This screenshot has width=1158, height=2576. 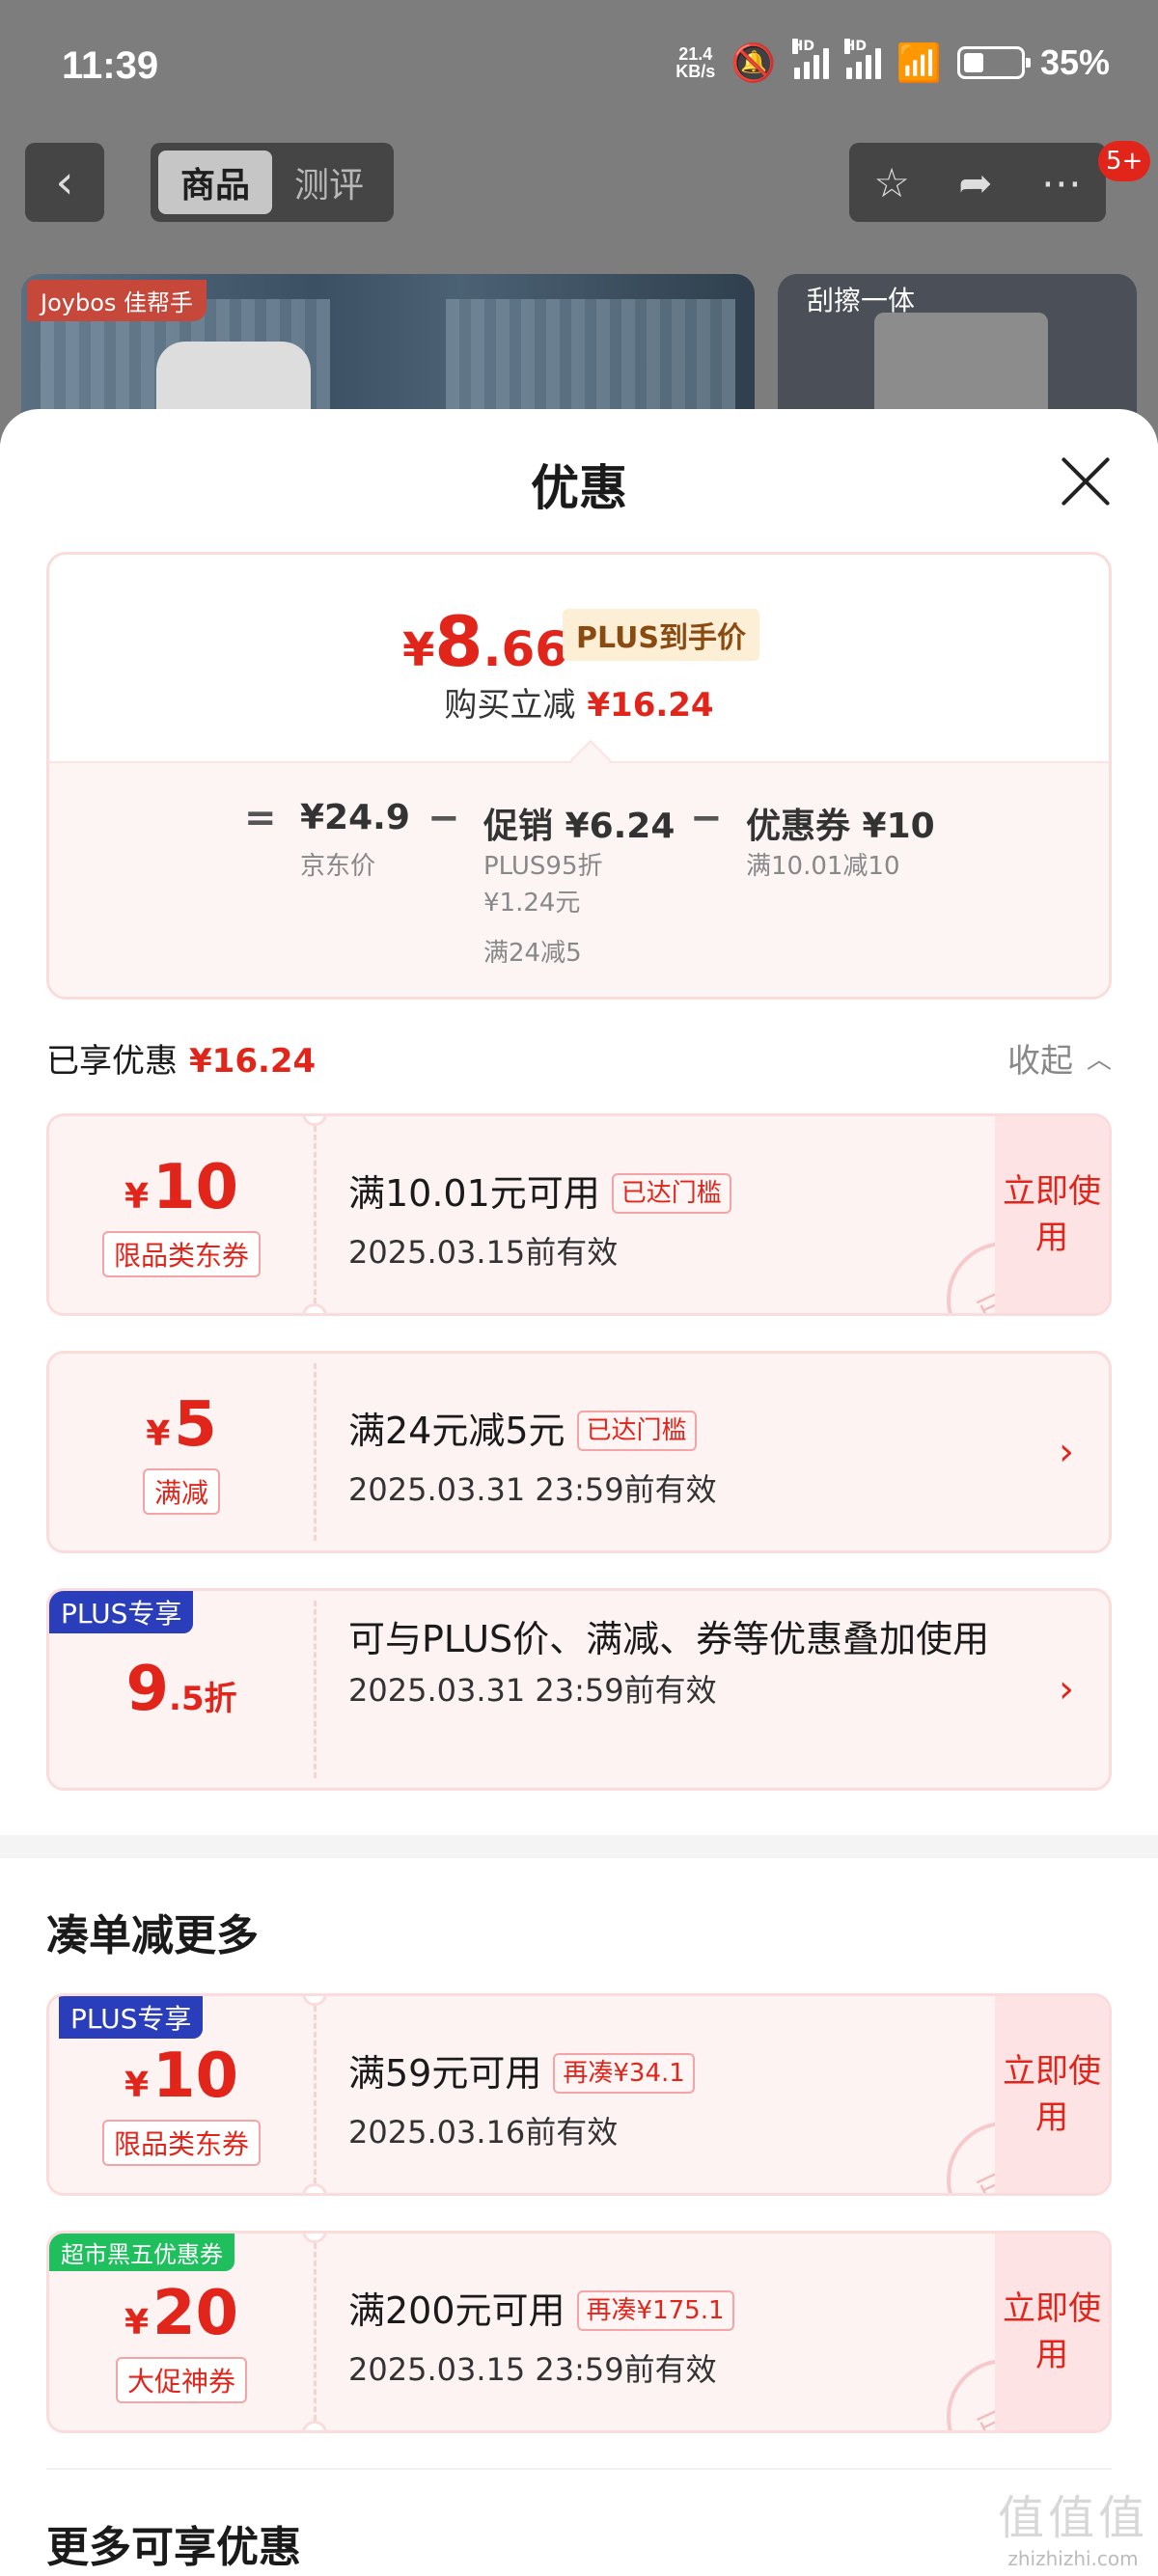 What do you see at coordinates (215, 182) in the screenshot?
I see `tab-product: 商品` at bounding box center [215, 182].